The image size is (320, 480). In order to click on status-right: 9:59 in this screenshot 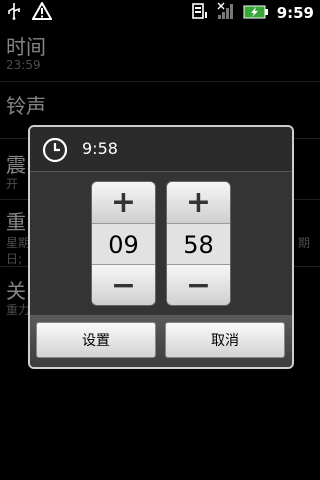, I will do `click(252, 13)`.